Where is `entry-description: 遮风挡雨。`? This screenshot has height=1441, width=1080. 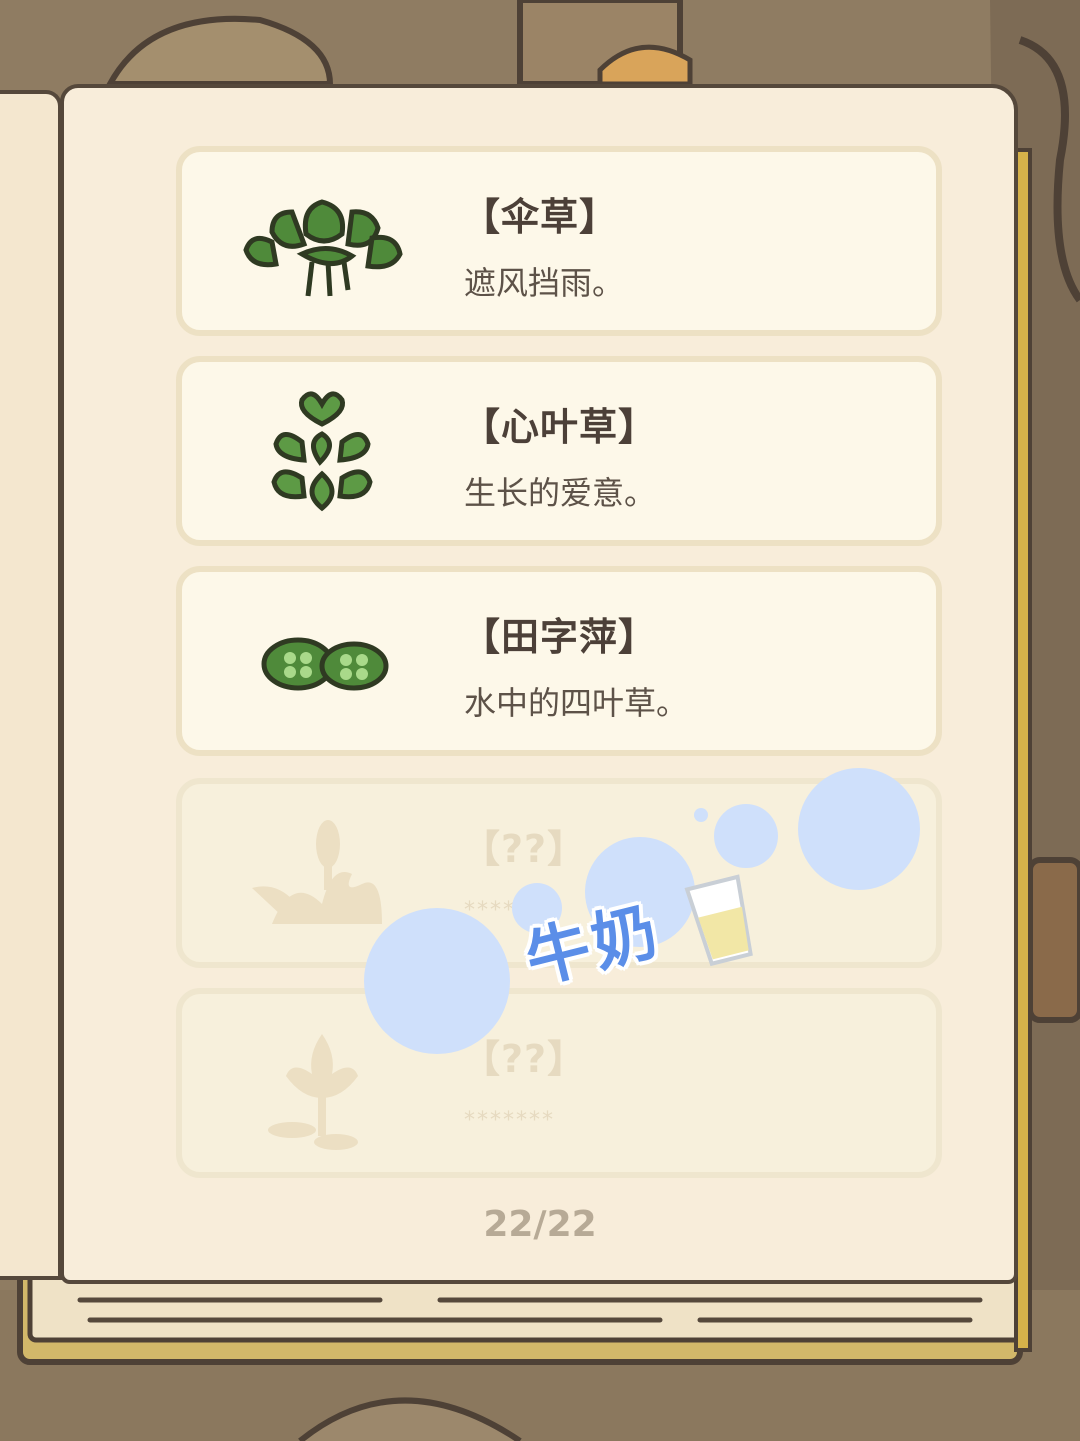
entry-description: 遮风挡雨。 is located at coordinates (544, 283).